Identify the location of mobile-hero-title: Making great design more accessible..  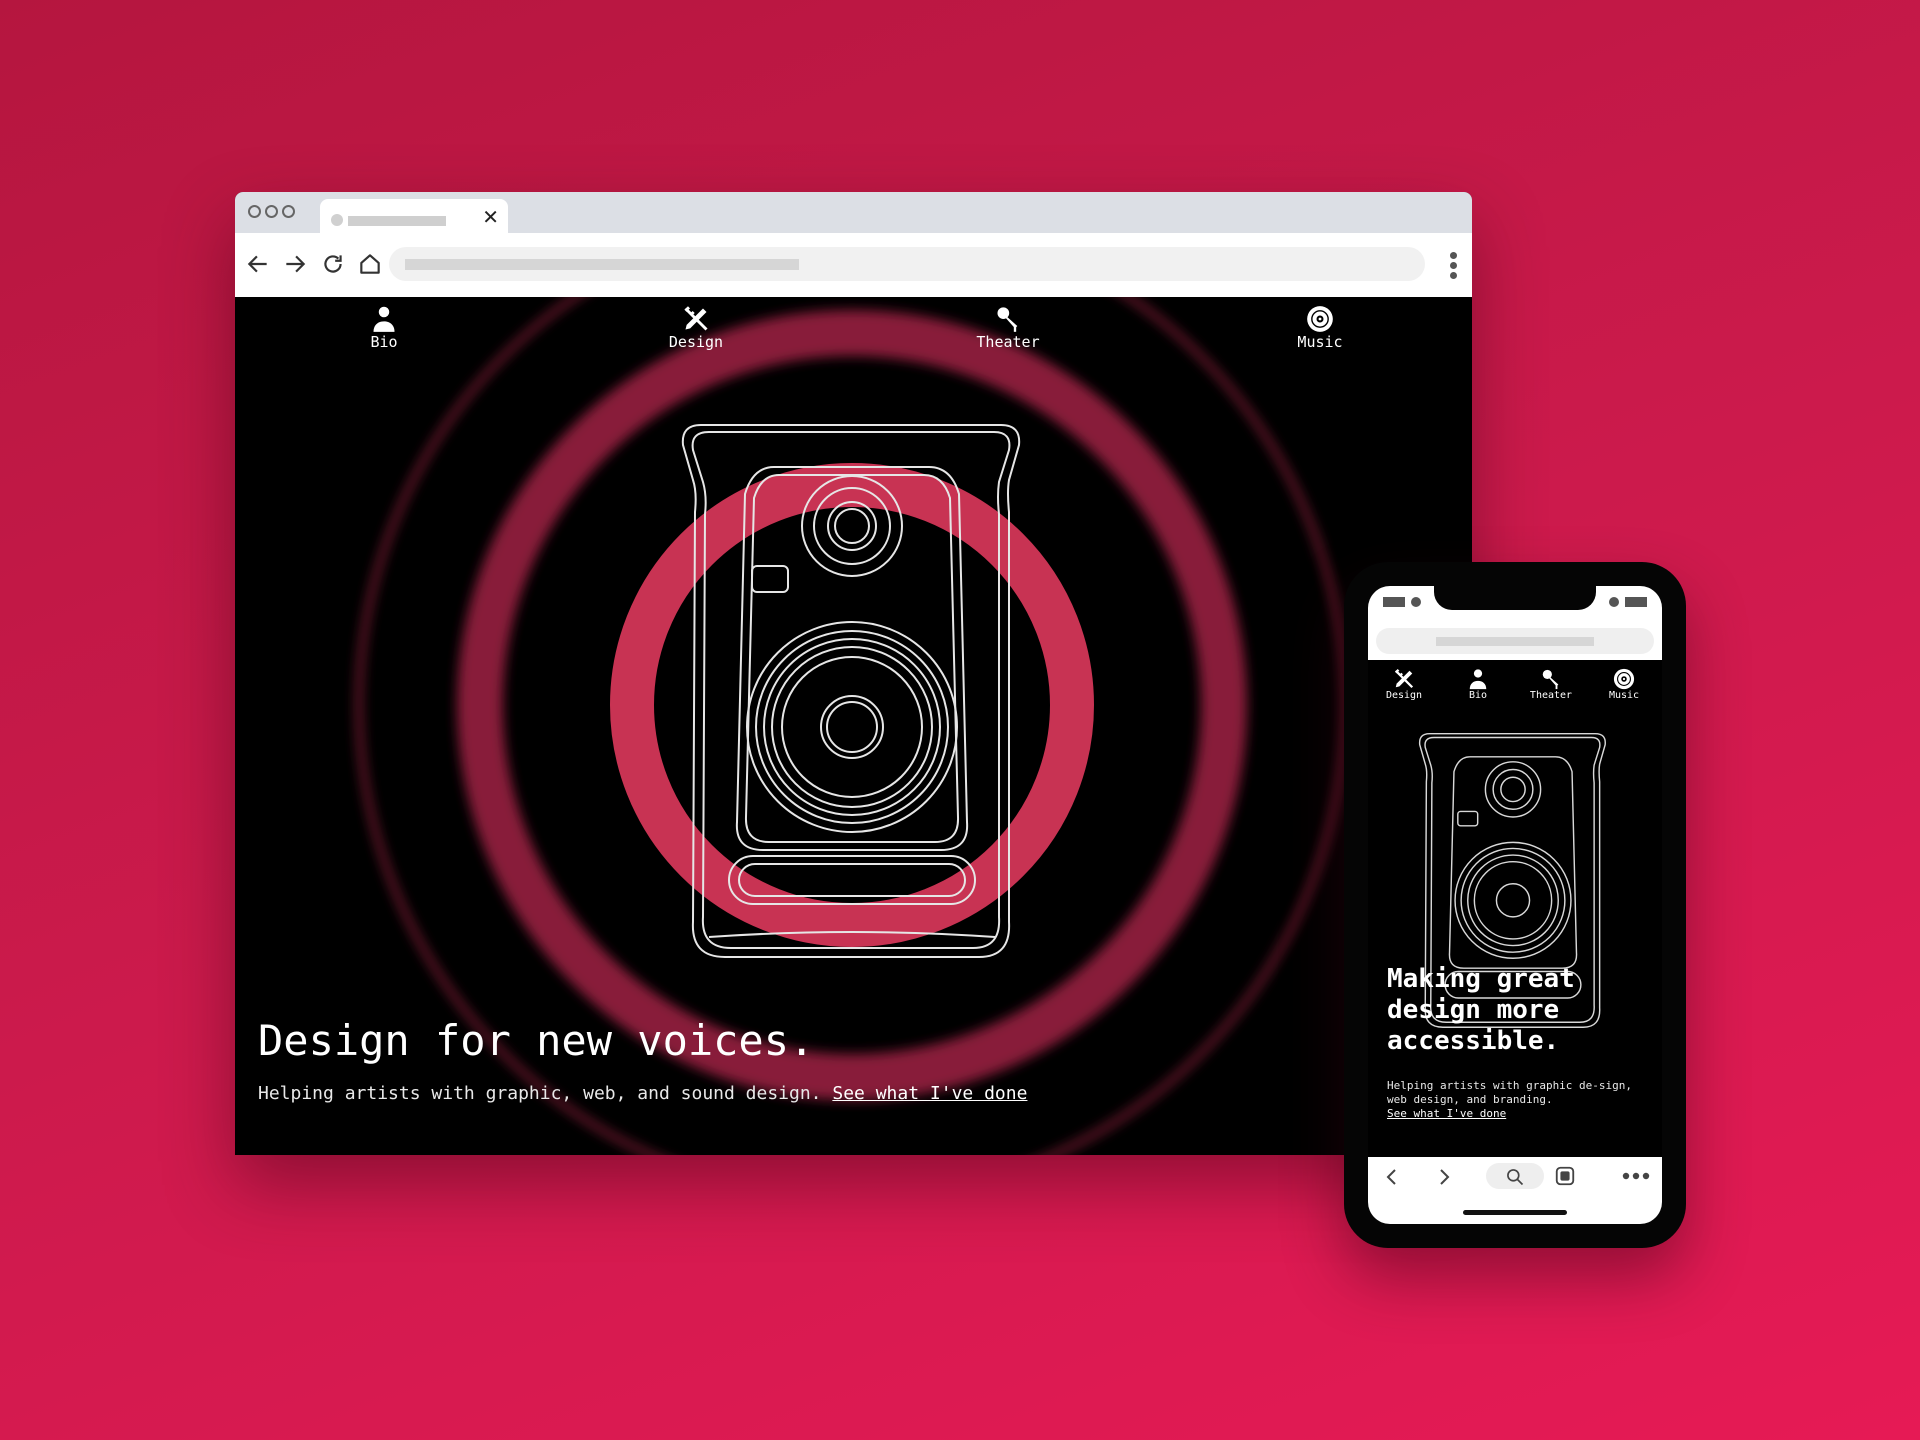
(1481, 1010).